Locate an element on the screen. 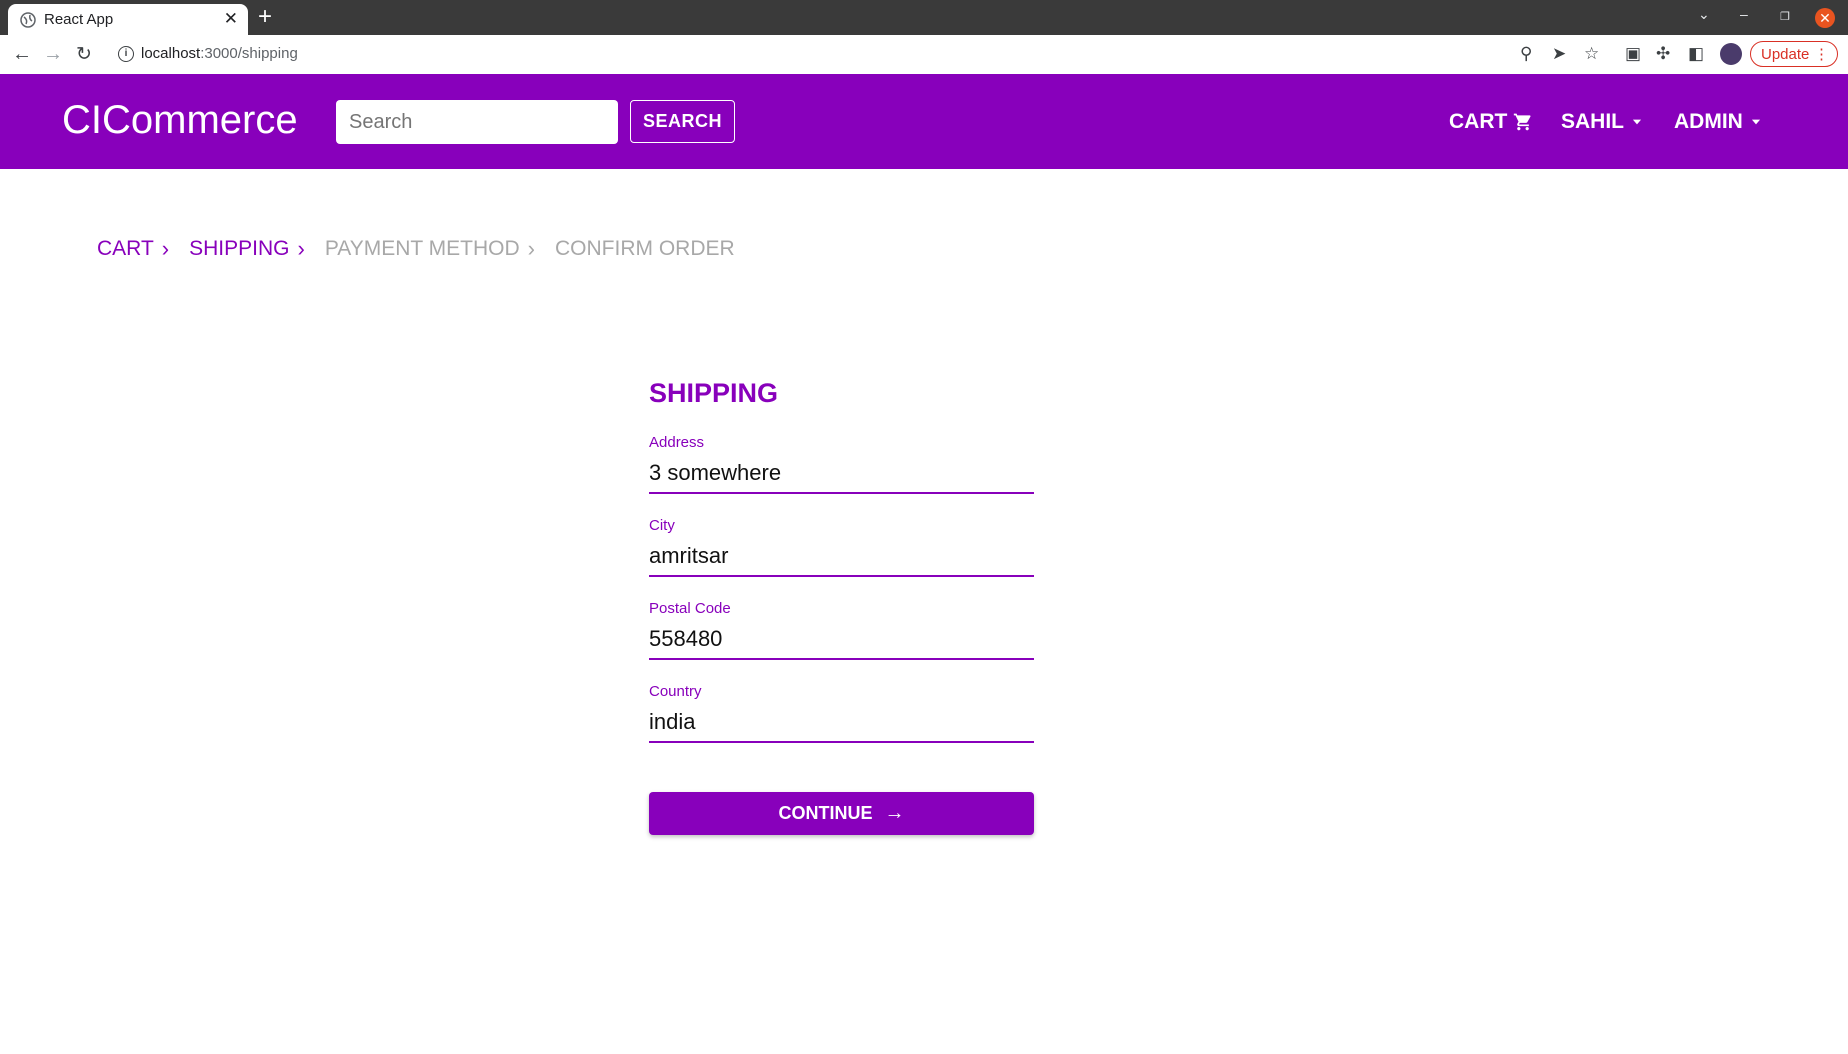 The height and width of the screenshot is (1054, 1848). extension-badge-icon: ▣ is located at coordinates (1633, 54).